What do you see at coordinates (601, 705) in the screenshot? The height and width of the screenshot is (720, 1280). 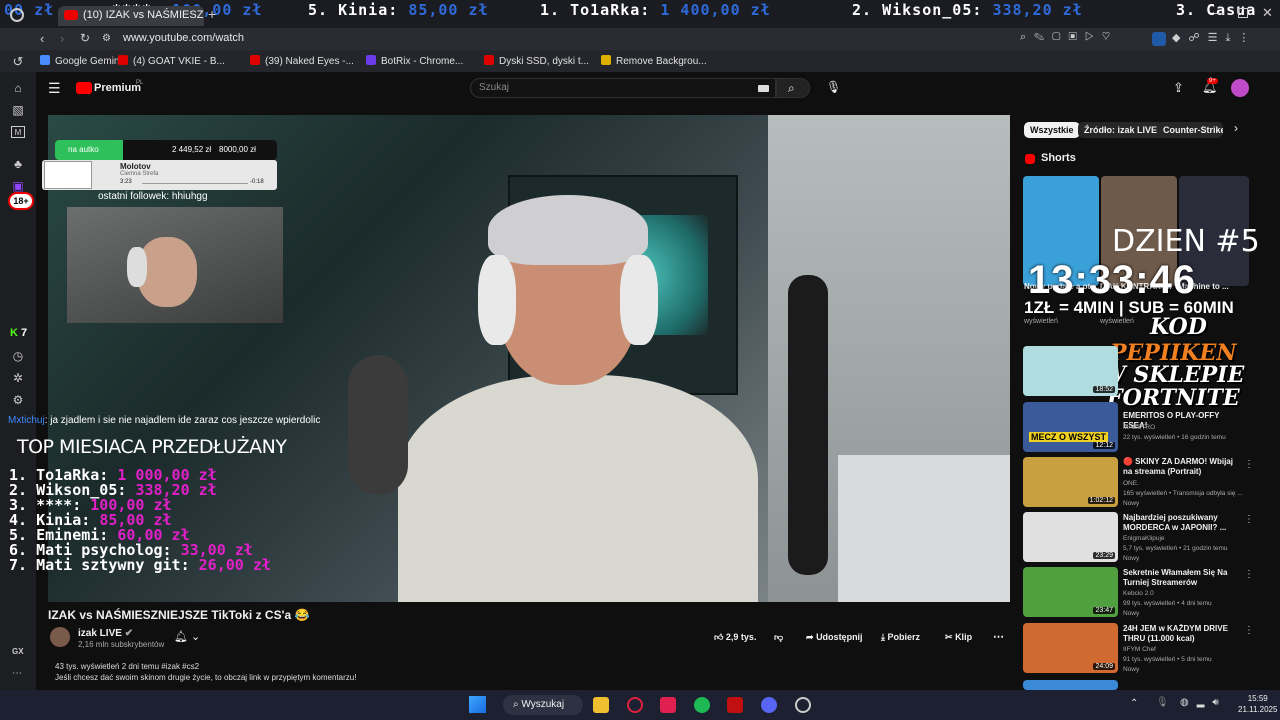 I see `file-explorer-icon` at bounding box center [601, 705].